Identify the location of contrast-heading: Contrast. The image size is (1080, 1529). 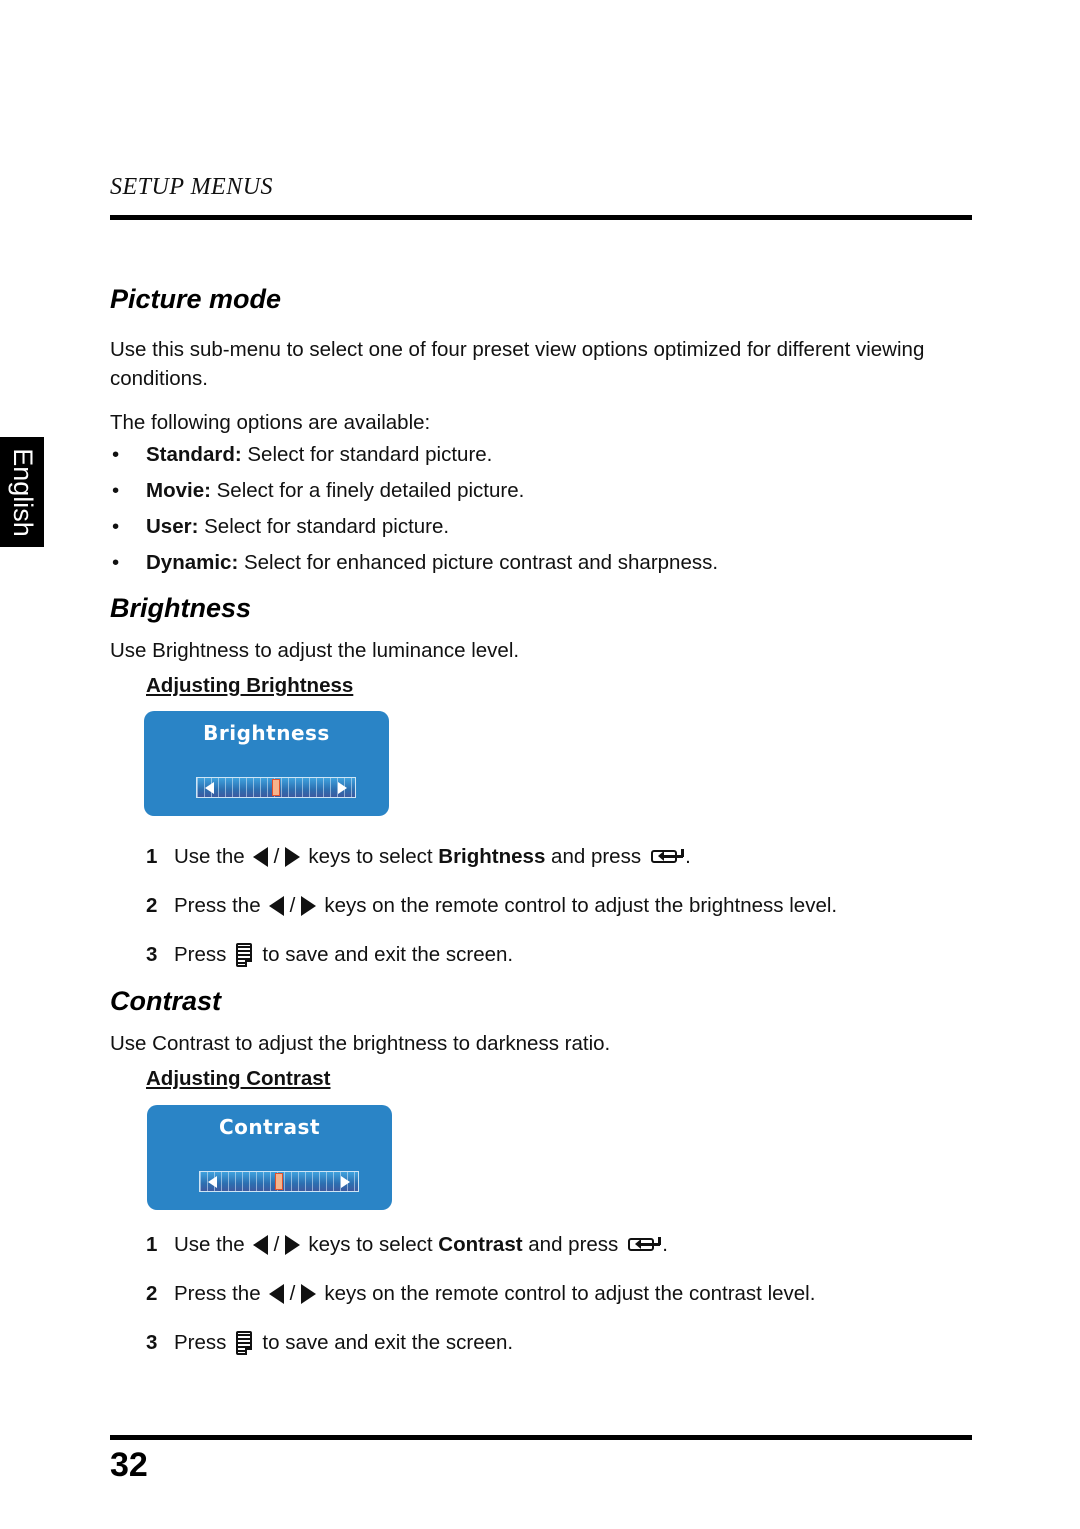
(166, 1001).